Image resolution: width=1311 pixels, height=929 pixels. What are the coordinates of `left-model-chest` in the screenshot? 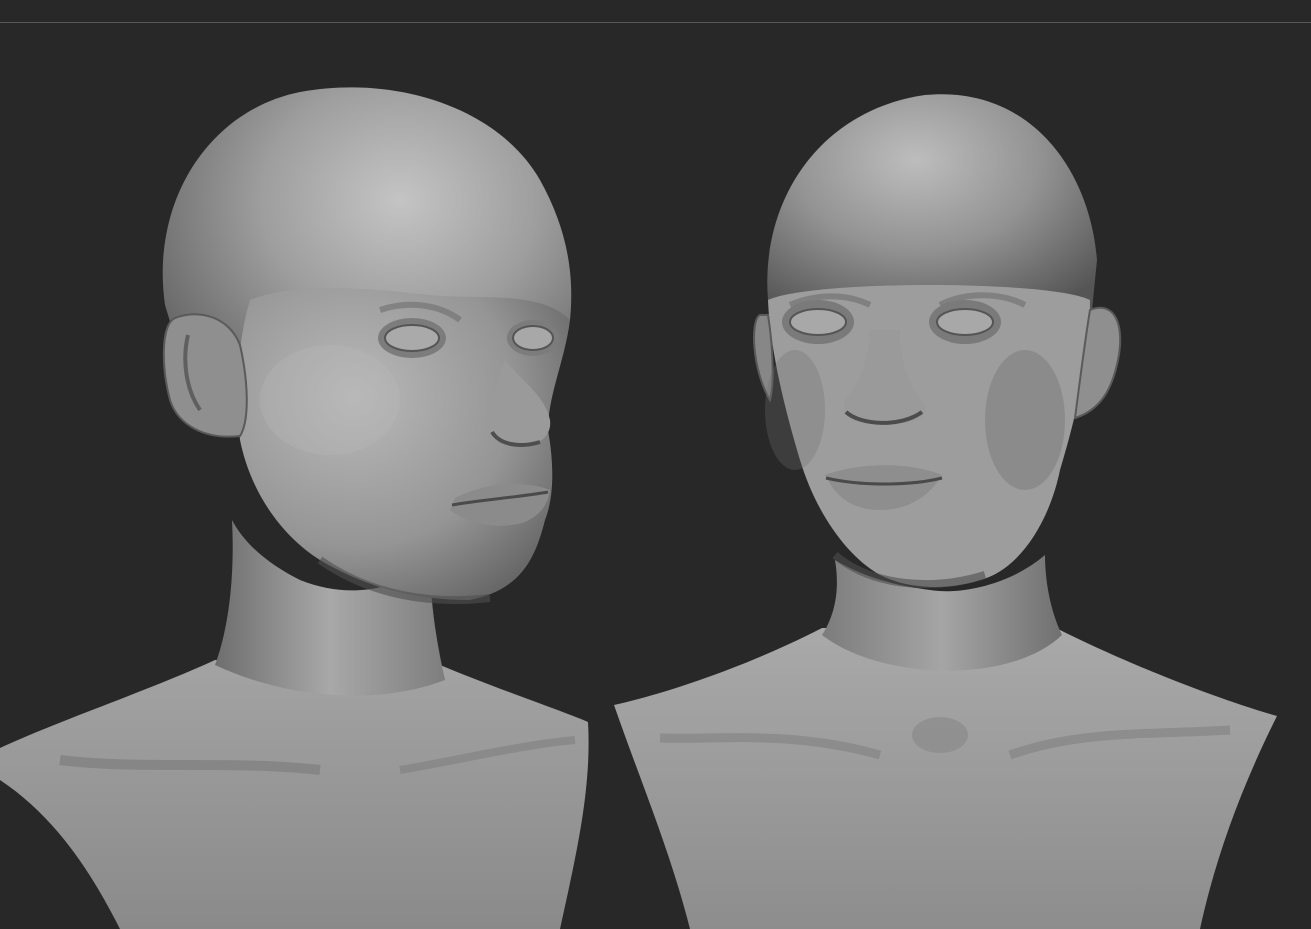 It's located at (294, 794).